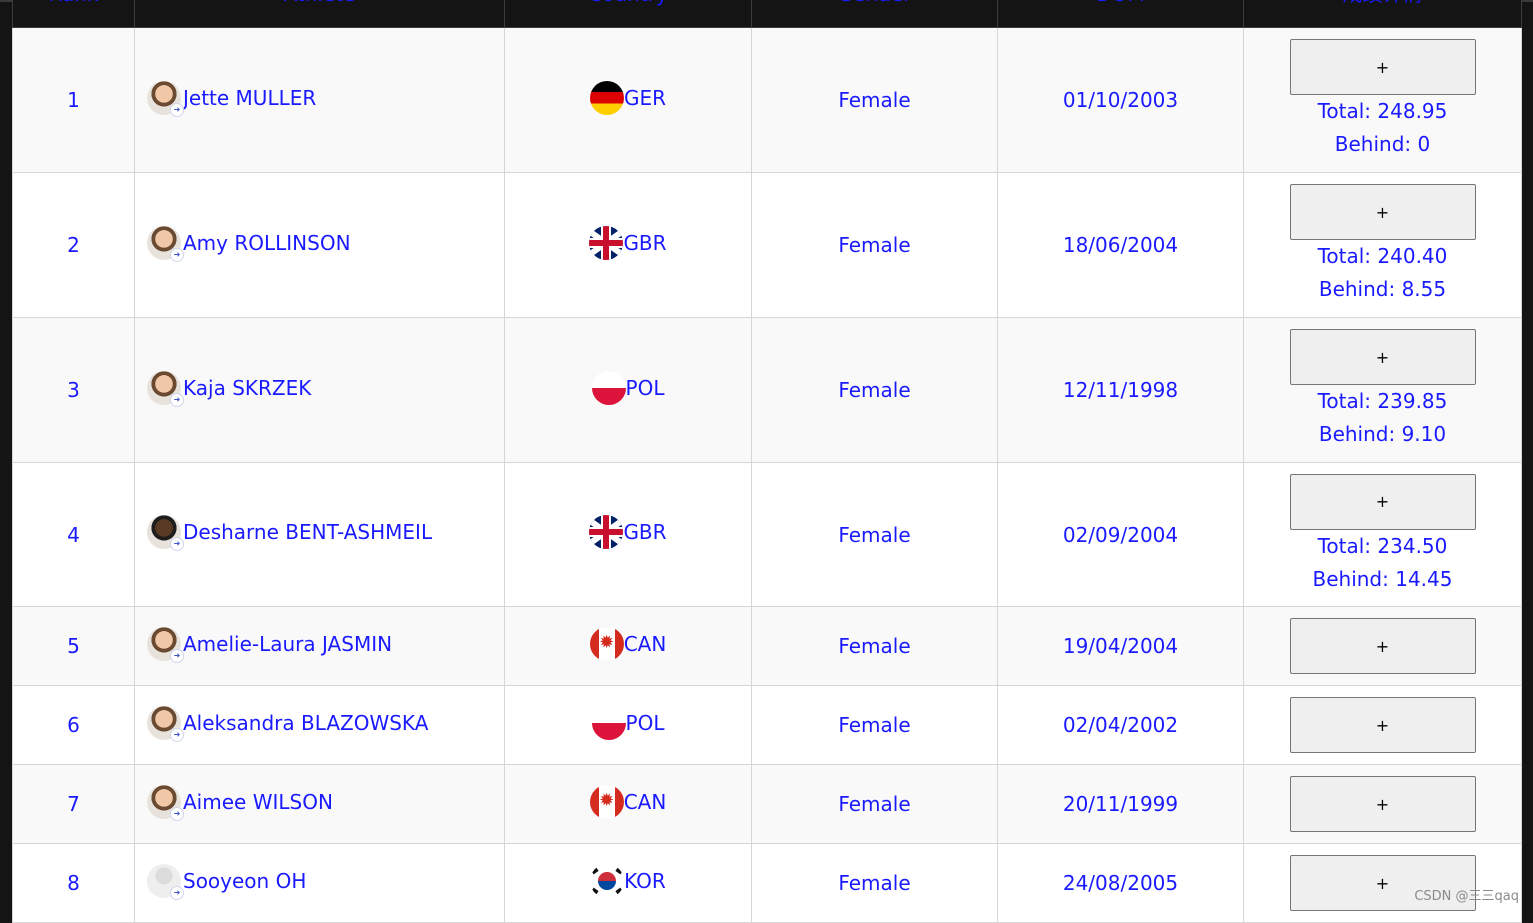 This screenshot has height=923, width=1533. I want to click on header-athlete: Athlete, so click(319, 14).